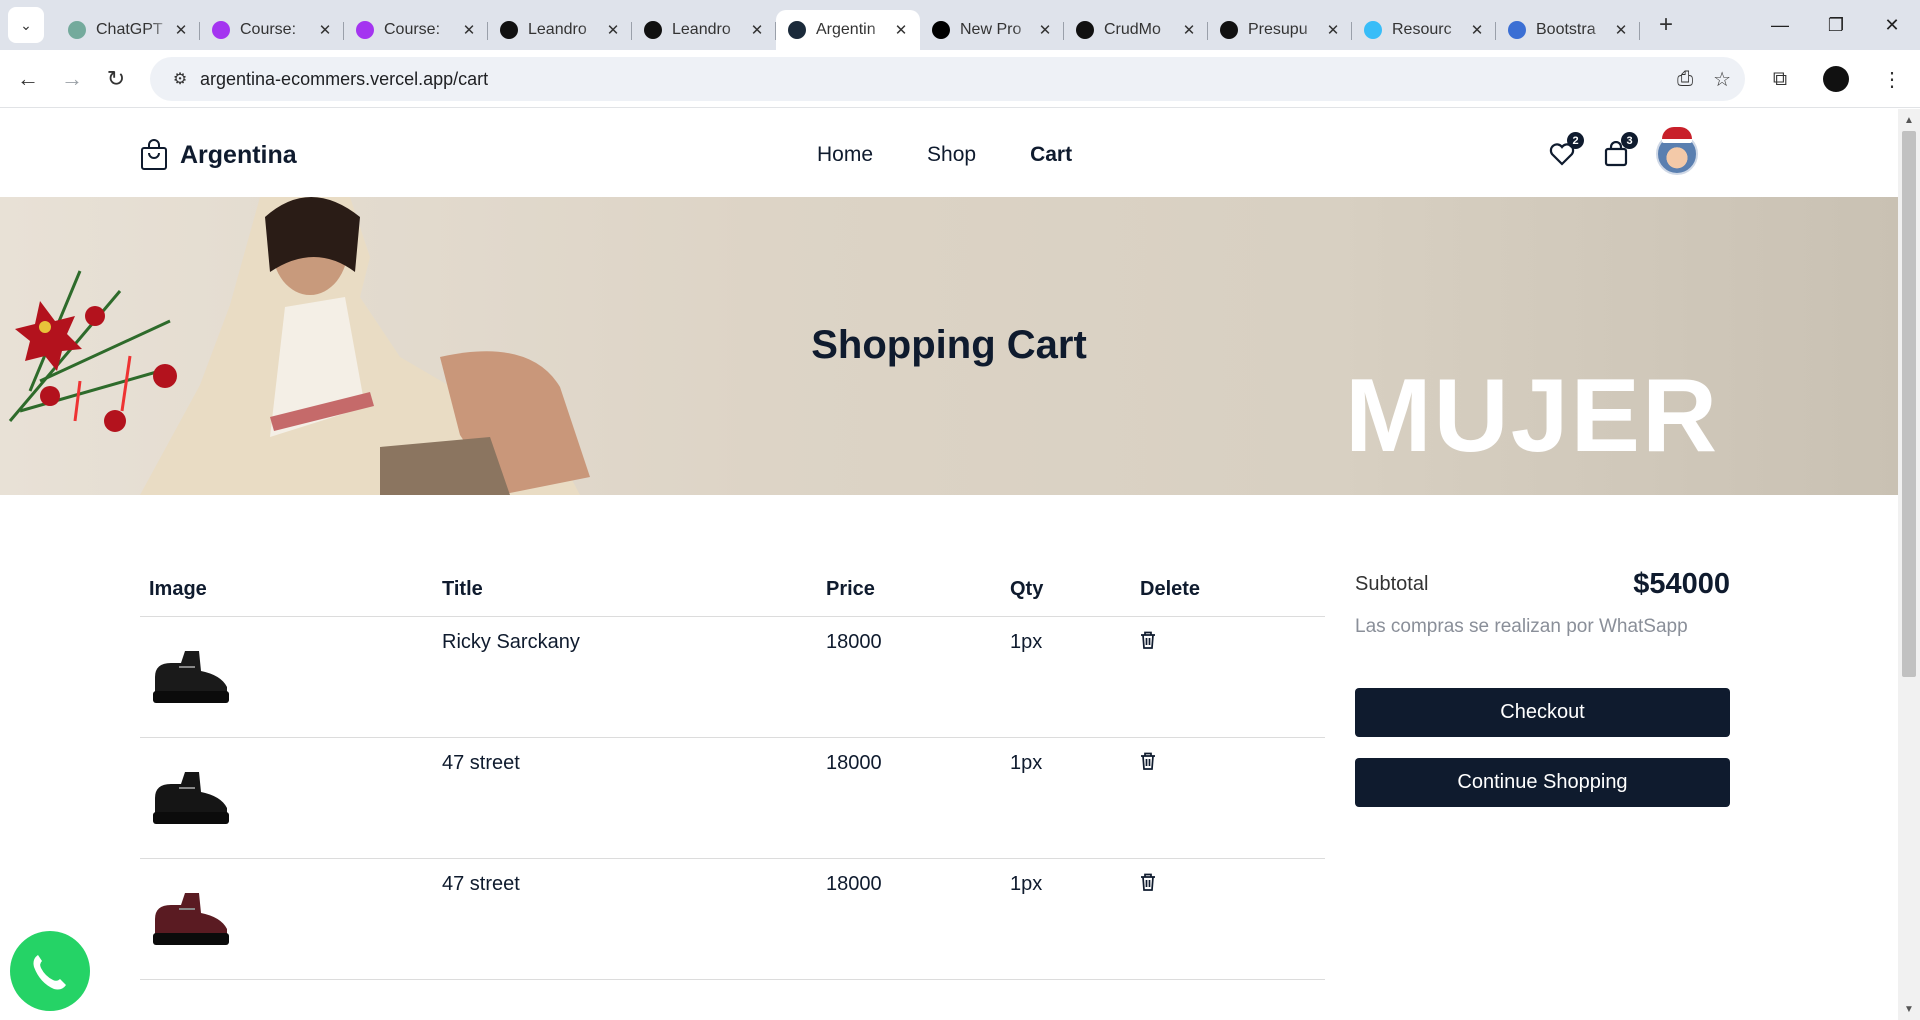 The height and width of the screenshot is (1020, 1920). Describe the element at coordinates (1542, 782) in the screenshot. I see `continue-shopping-button: Continue Shopping` at that location.